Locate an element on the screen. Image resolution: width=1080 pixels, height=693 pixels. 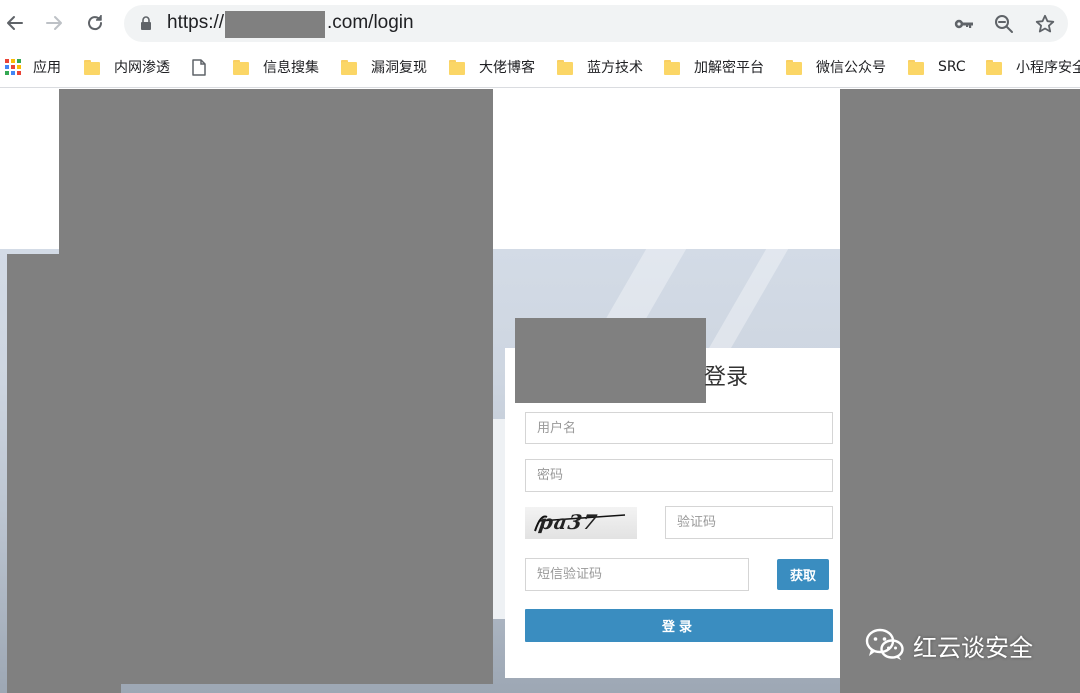
forward-icon is located at coordinates (54, 23).